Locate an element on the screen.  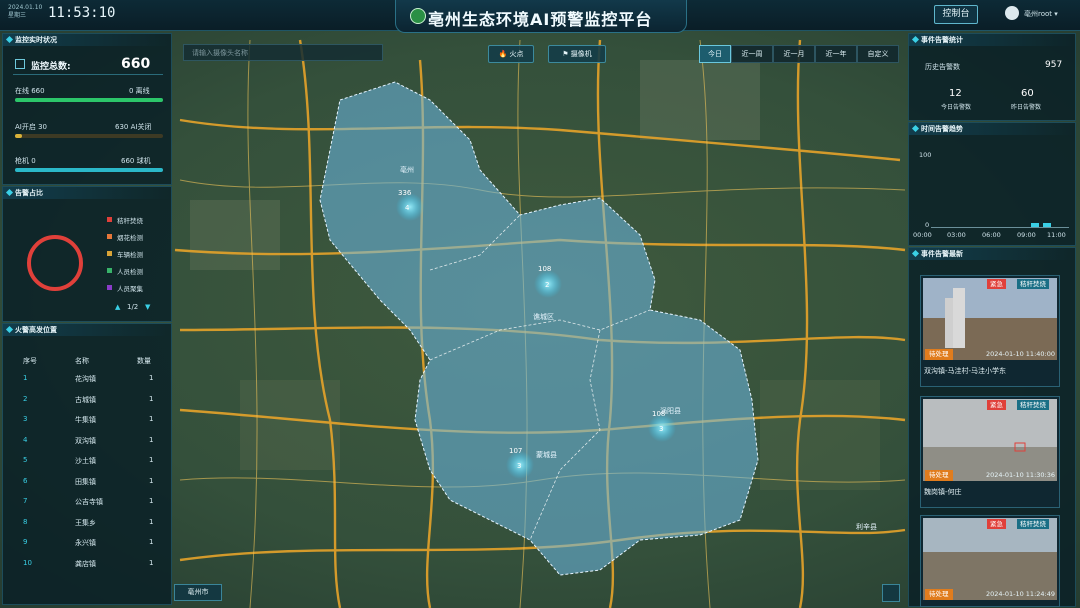
date-text: 2024.01.10 is located at coordinates (25, 7).